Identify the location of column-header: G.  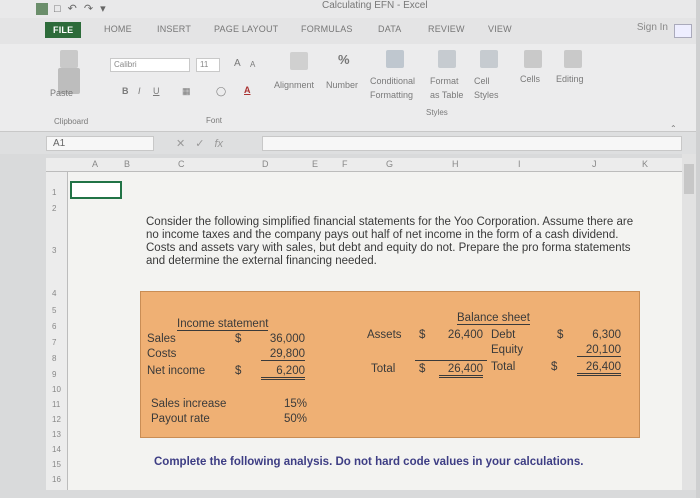
(389, 164).